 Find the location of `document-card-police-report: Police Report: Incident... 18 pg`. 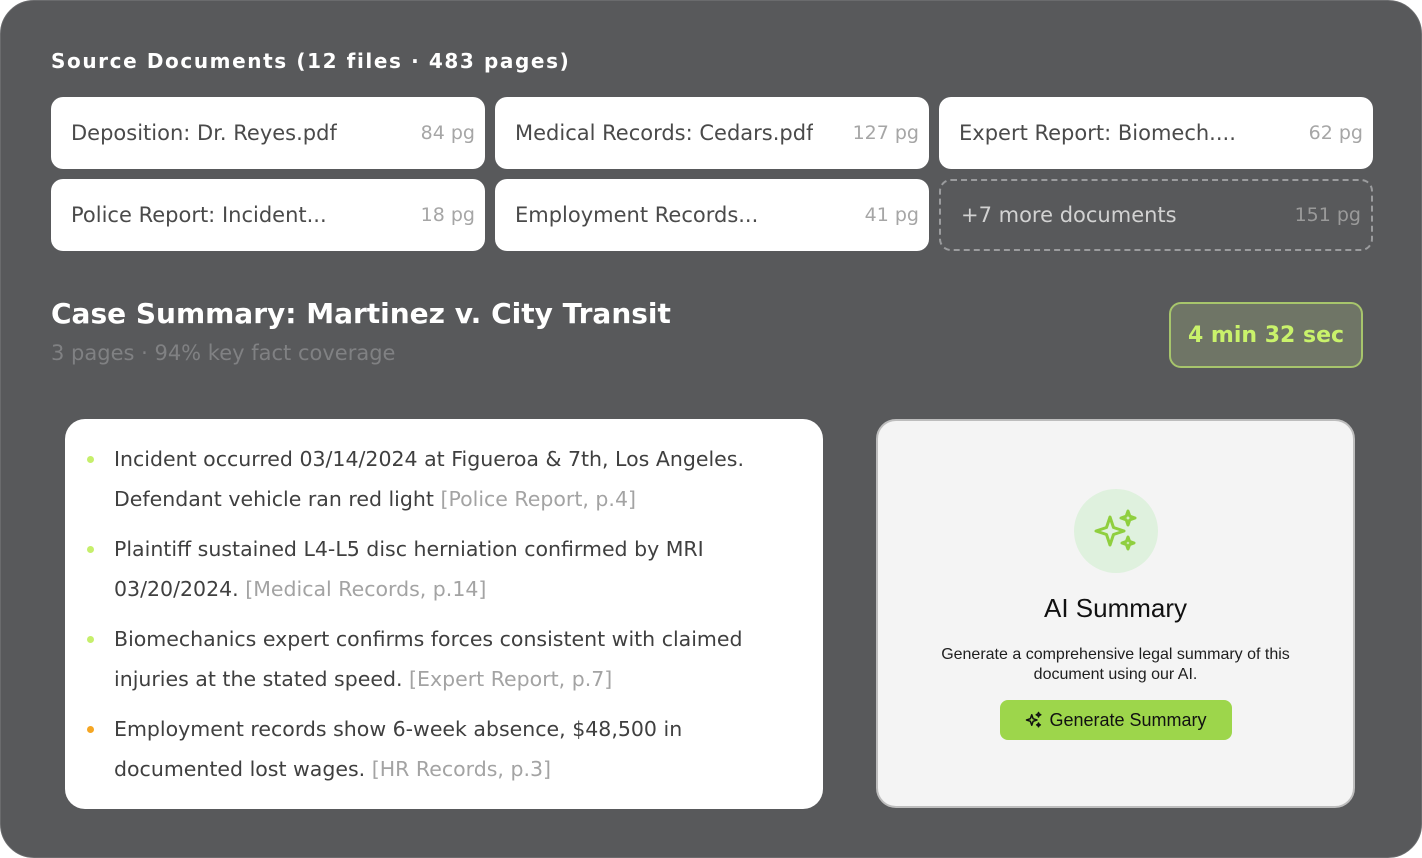

document-card-police-report: Police Report: Incident... 18 pg is located at coordinates (268, 215).